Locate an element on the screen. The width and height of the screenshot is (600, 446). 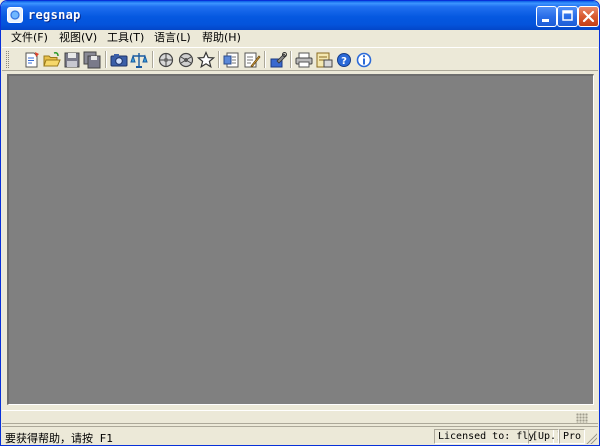
status-upgrade: [Up.] is located at coordinates (543, 436).